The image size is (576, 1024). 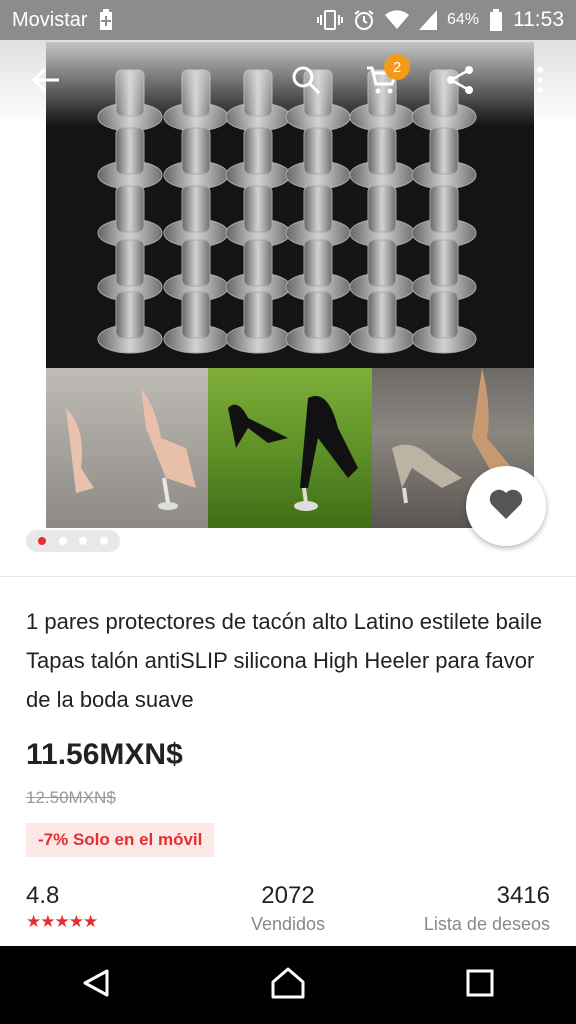 I want to click on more-options-button, so click(x=540, y=82).